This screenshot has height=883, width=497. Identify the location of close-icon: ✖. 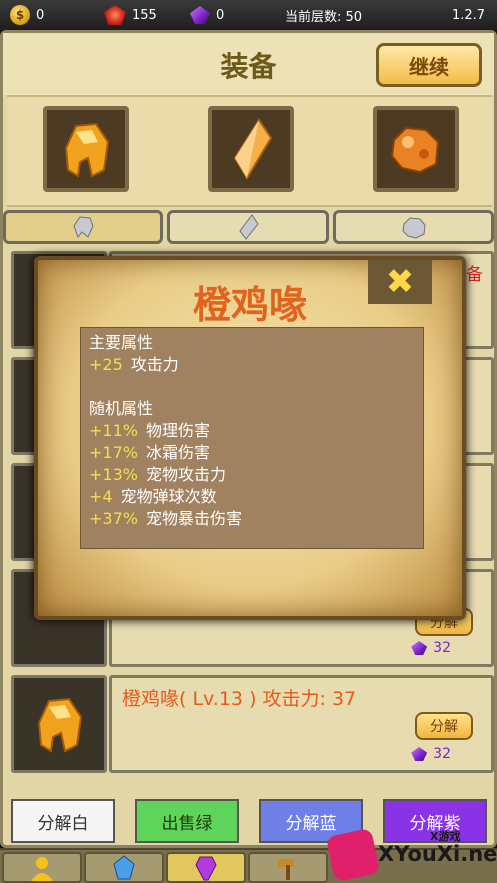
(400, 282).